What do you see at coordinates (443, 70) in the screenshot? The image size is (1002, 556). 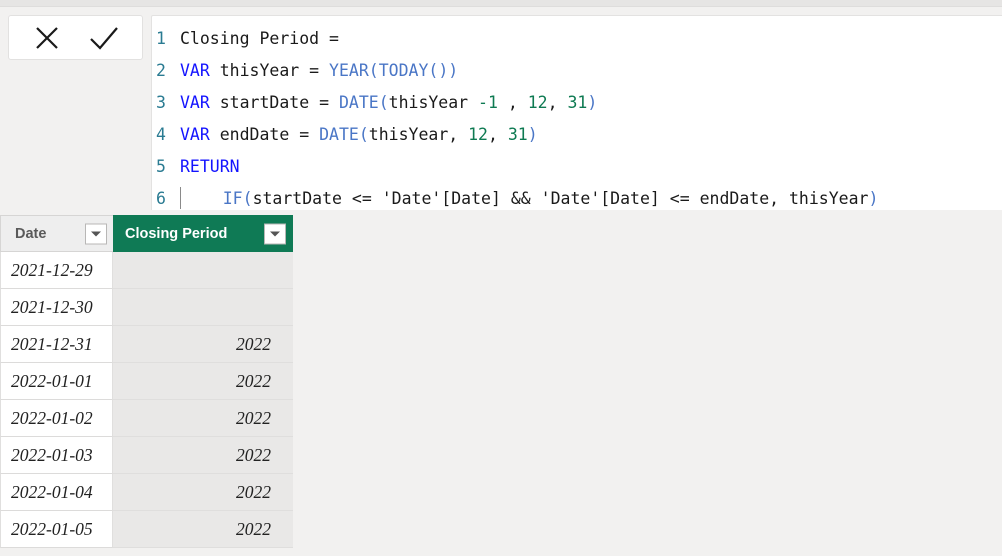 I see `code-token: ())` at bounding box center [443, 70].